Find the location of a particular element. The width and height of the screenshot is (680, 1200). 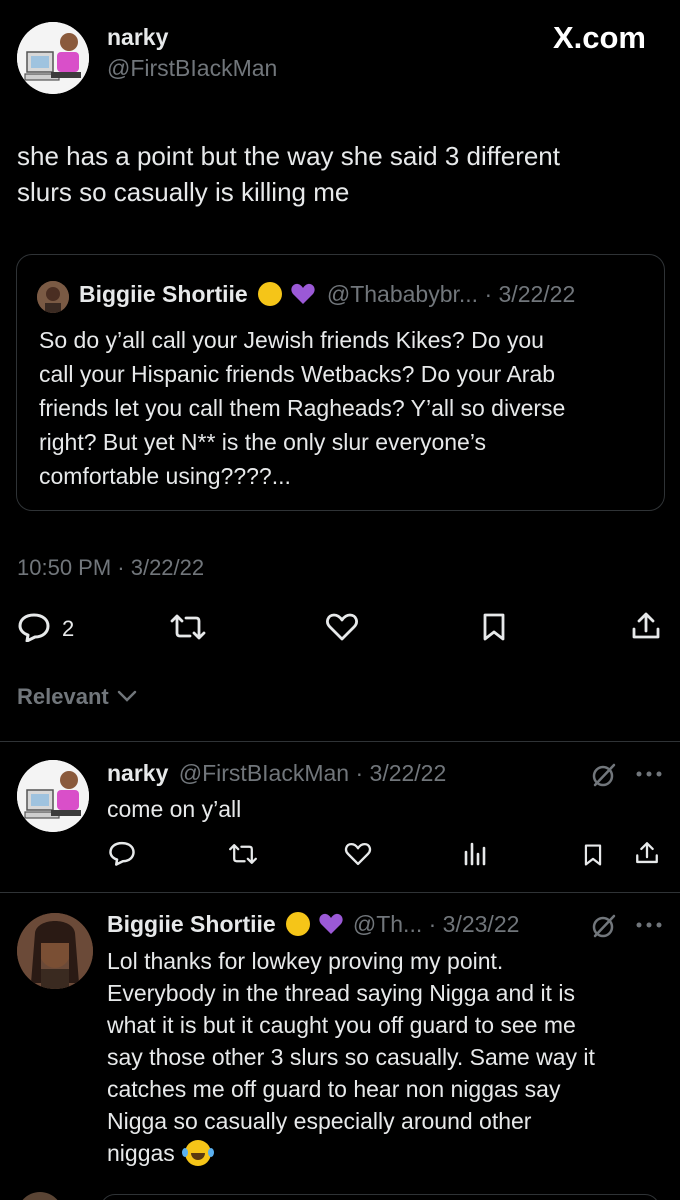

avatar-illustration is located at coordinates (53, 58).